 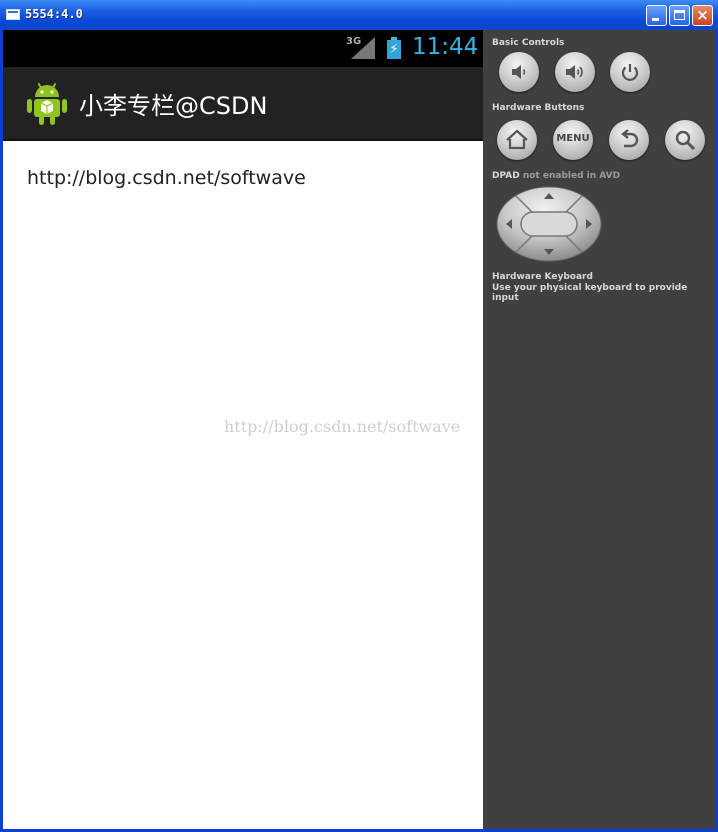 I want to click on action-bar: 小李专栏@CSDN, so click(x=243, y=104).